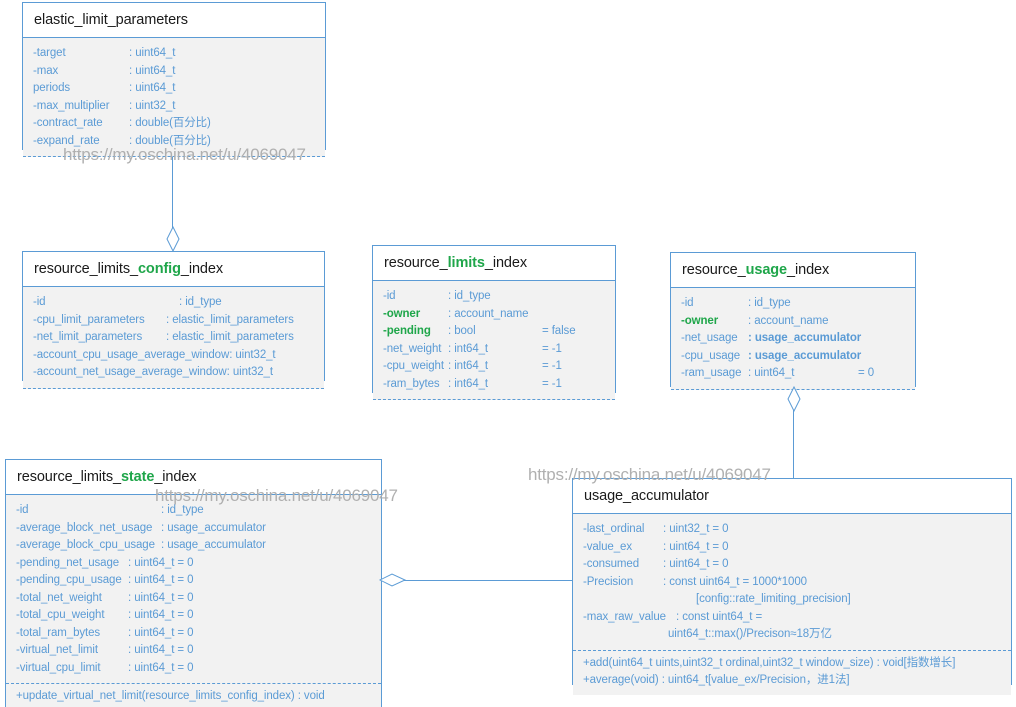 This screenshot has height=707, width=1016. Describe the element at coordinates (735, 581) in the screenshot. I see `attribute-type: : const uint64_t = 1000*1000` at that location.